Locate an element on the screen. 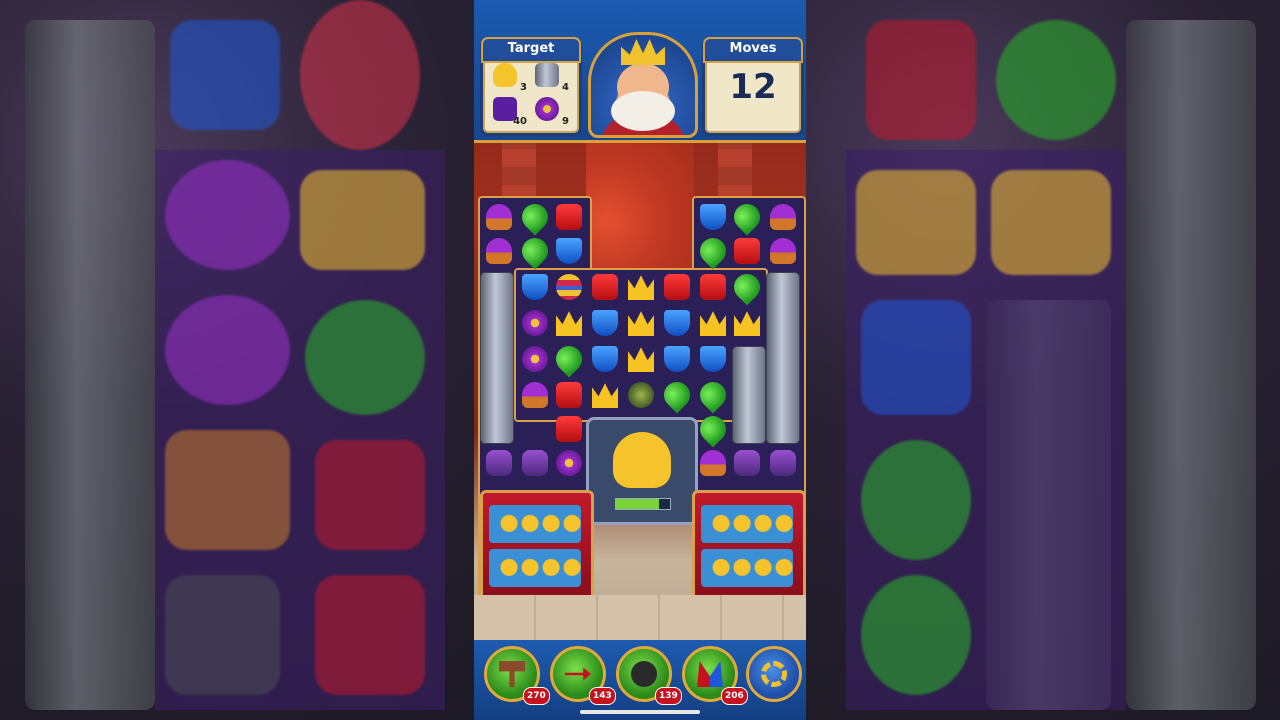 Image resolution: width=1280 pixels, height=720 pixels. striped-egg-powerup-icon is located at coordinates (569, 287).